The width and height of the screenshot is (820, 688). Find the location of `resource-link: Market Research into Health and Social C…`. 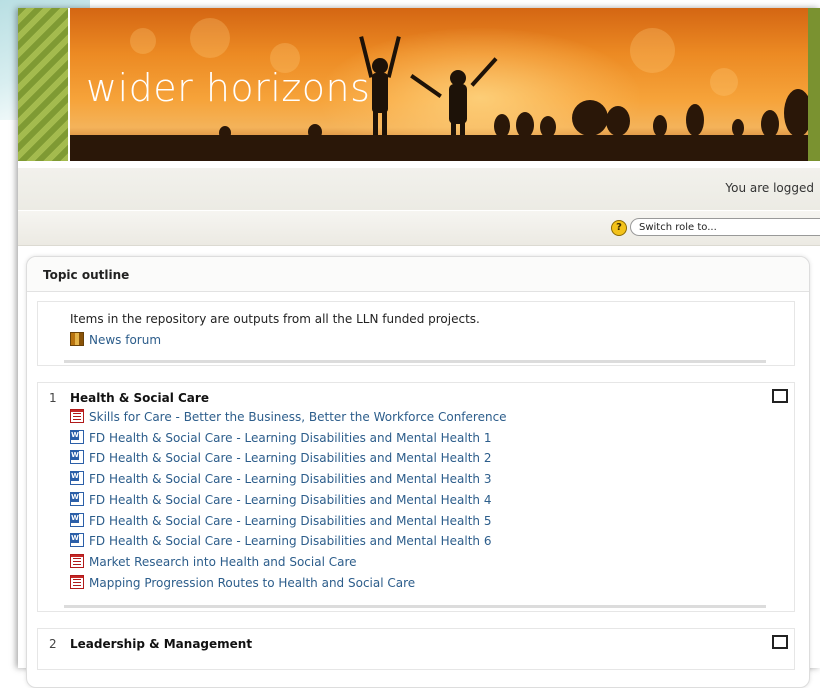

resource-link: Market Research into Health and Social C… is located at coordinates (213, 562).